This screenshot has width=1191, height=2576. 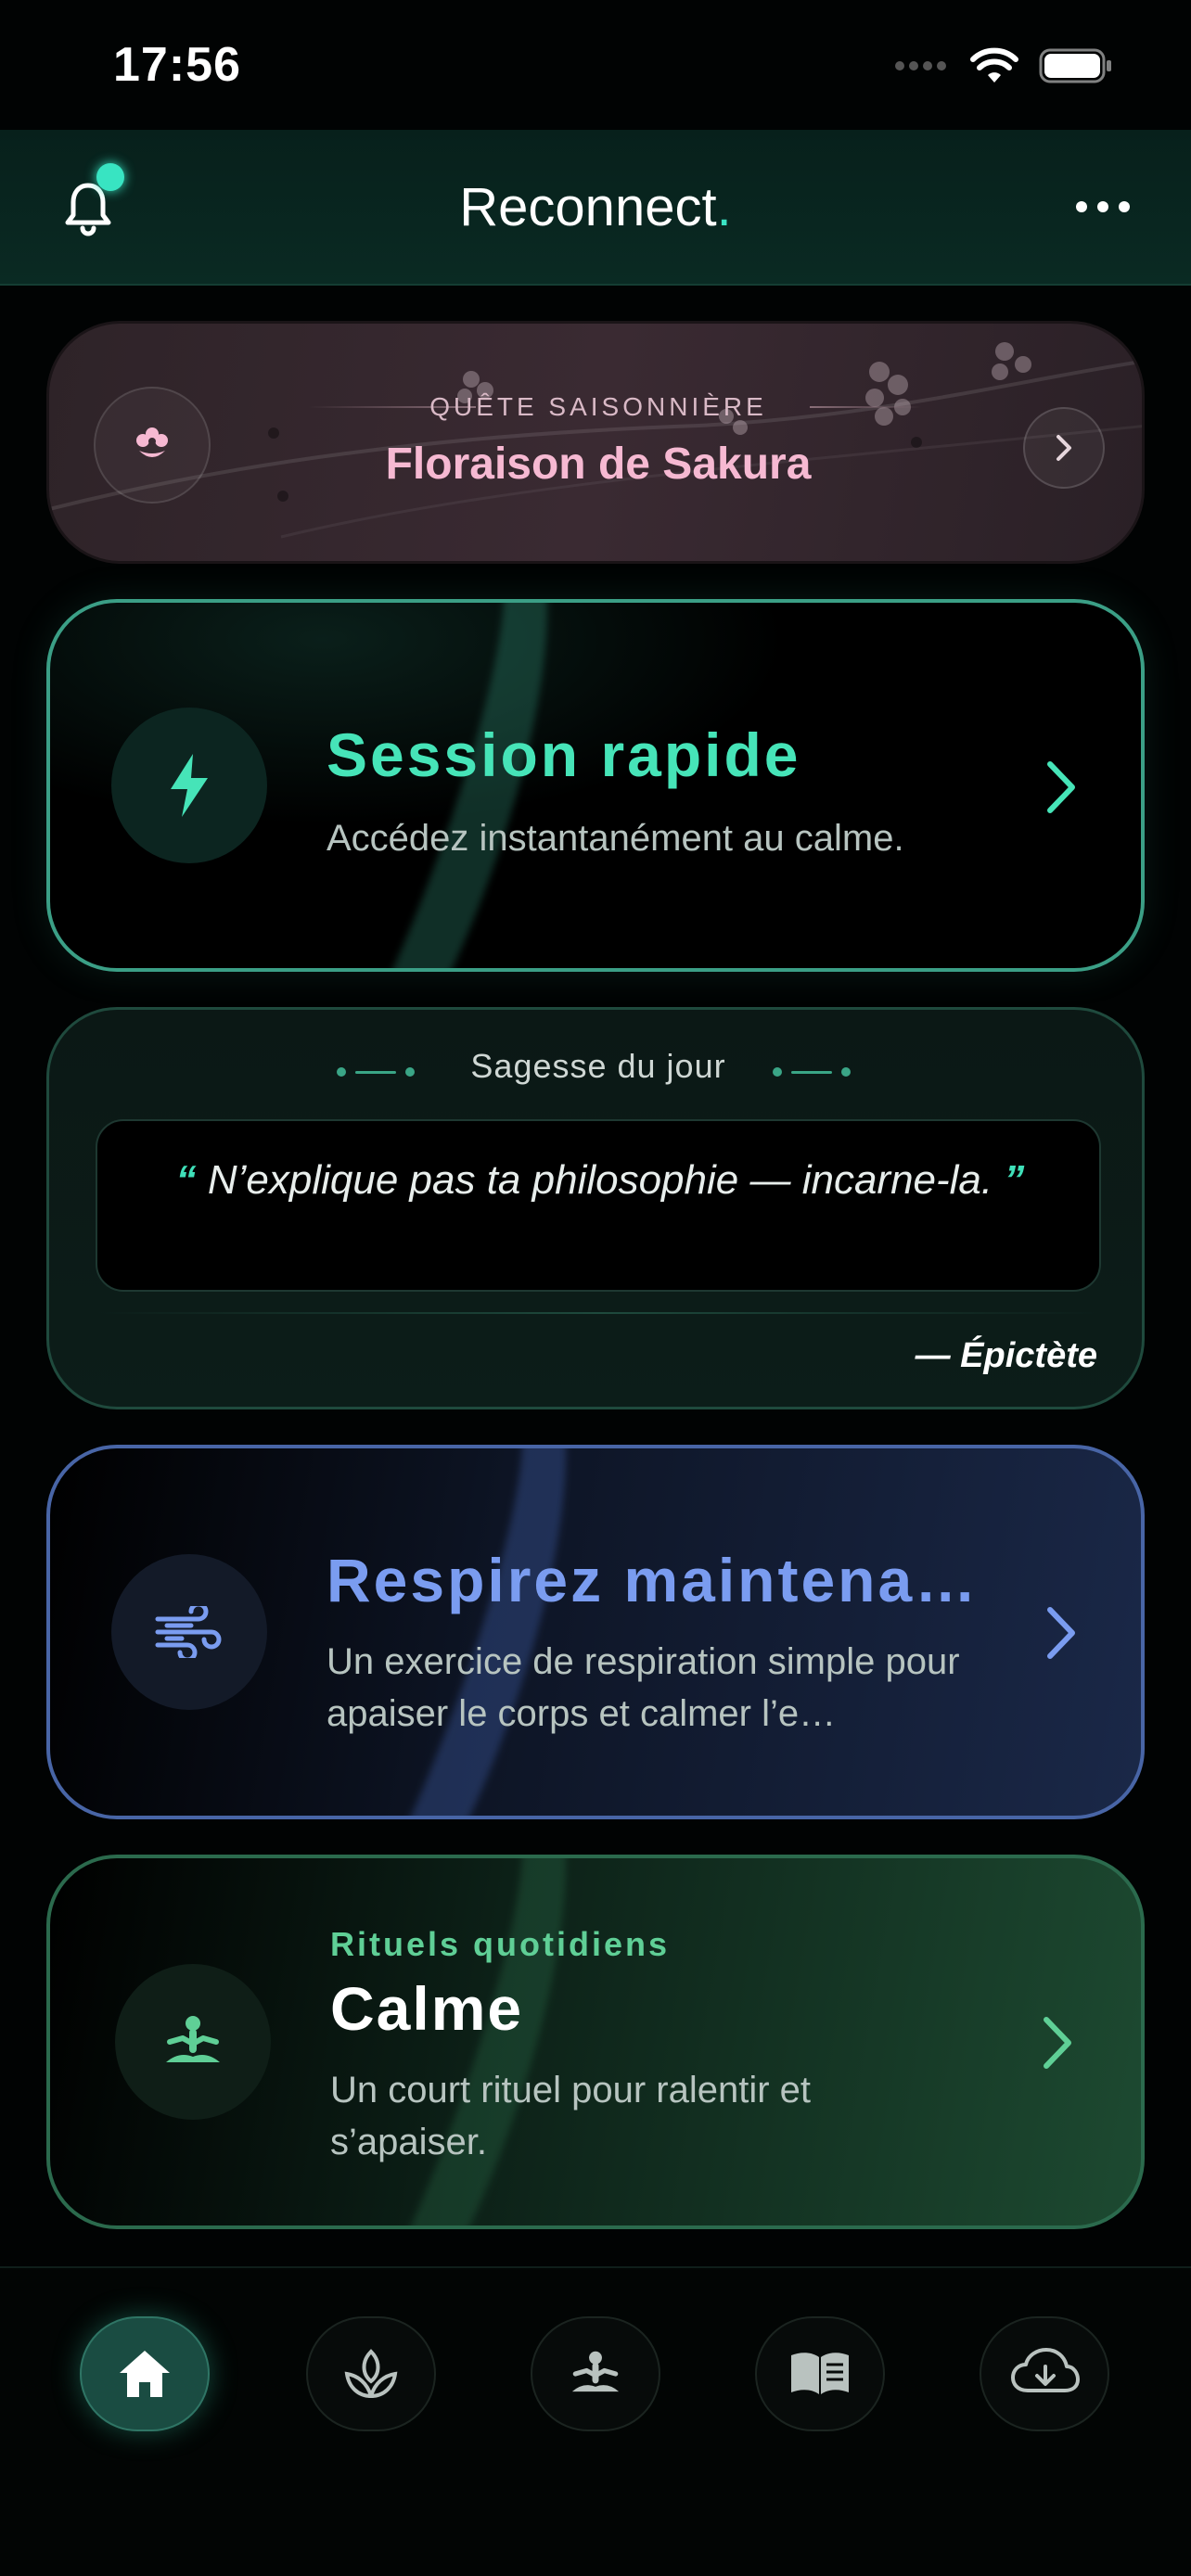 I want to click on session-title: Session rapide, so click(x=564, y=755).